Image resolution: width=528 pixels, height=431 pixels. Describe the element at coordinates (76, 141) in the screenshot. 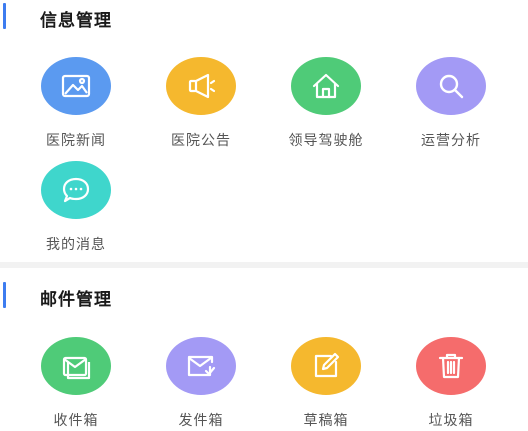

I see `menu-item-label: 医院新闻` at that location.